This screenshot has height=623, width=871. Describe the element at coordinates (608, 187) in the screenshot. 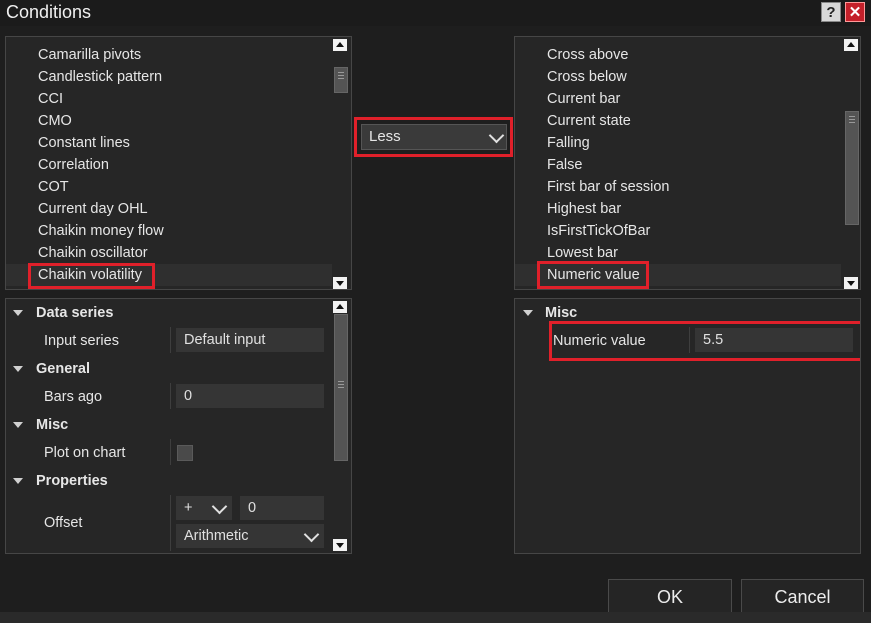

I see `list-item: First bar of session` at that location.